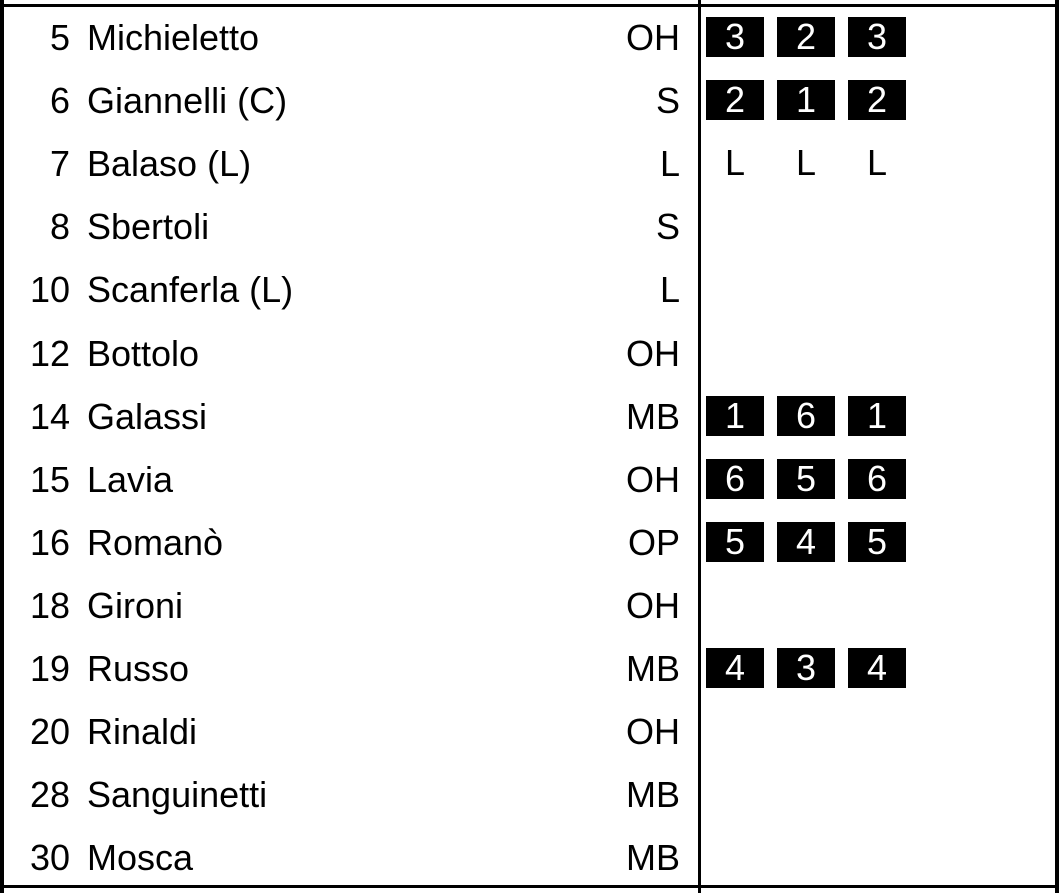 Image resolution: width=1060 pixels, height=893 pixels. Describe the element at coordinates (529, 353) in the screenshot. I see `player-row: 12 Bottolo OH` at that location.